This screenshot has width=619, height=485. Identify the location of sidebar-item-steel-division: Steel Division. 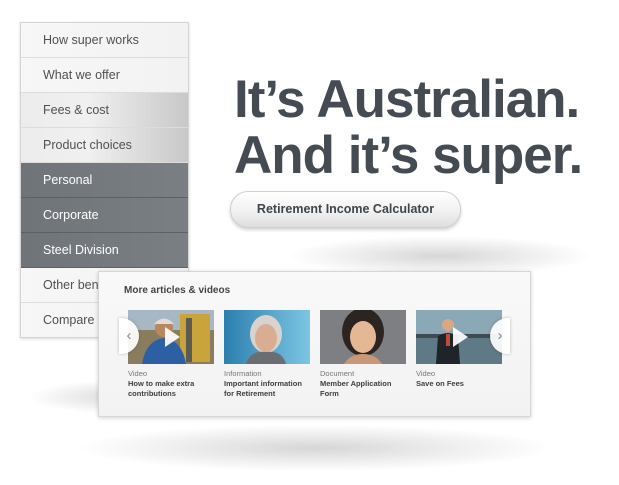
(104, 250).